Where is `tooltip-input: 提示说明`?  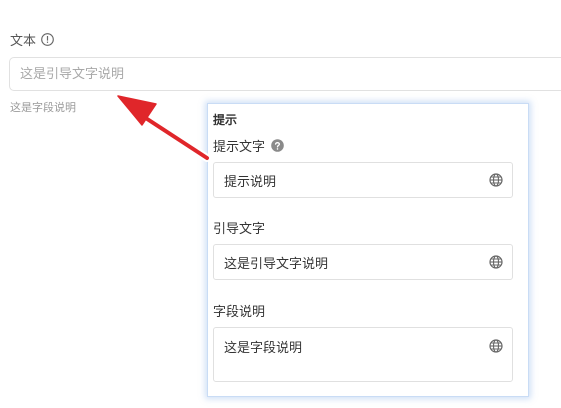 tooltip-input: 提示说明 is located at coordinates (363, 180).